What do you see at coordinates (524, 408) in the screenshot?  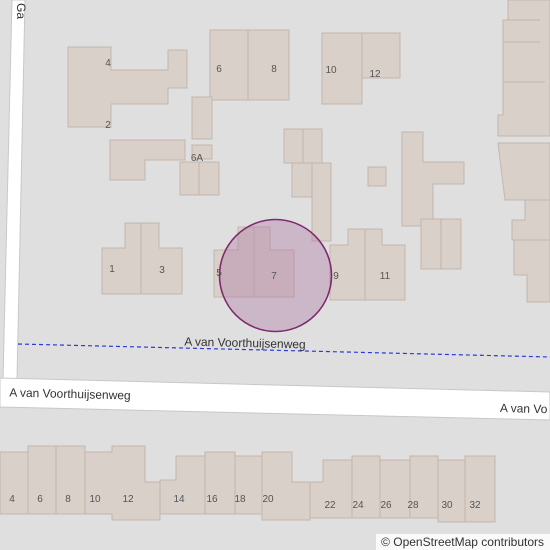 I see `main-street-label-right: A van Vo` at bounding box center [524, 408].